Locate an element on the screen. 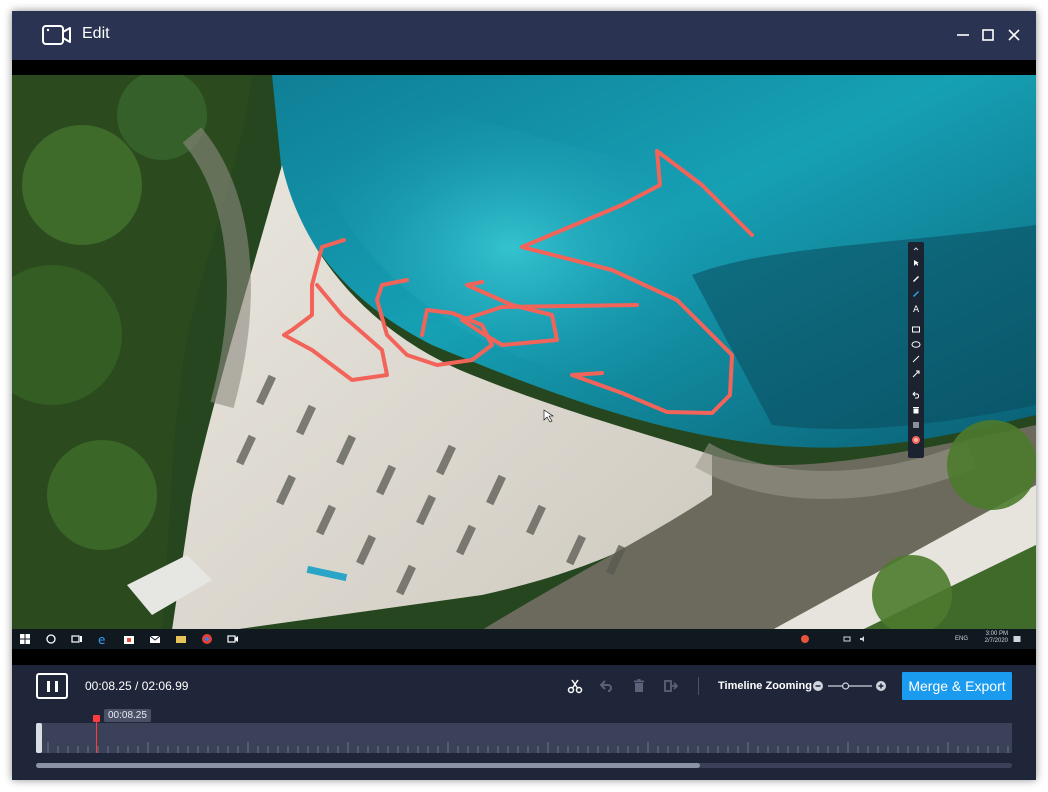 The width and height of the screenshot is (1048, 792). mail-icon is located at coordinates (155, 639).